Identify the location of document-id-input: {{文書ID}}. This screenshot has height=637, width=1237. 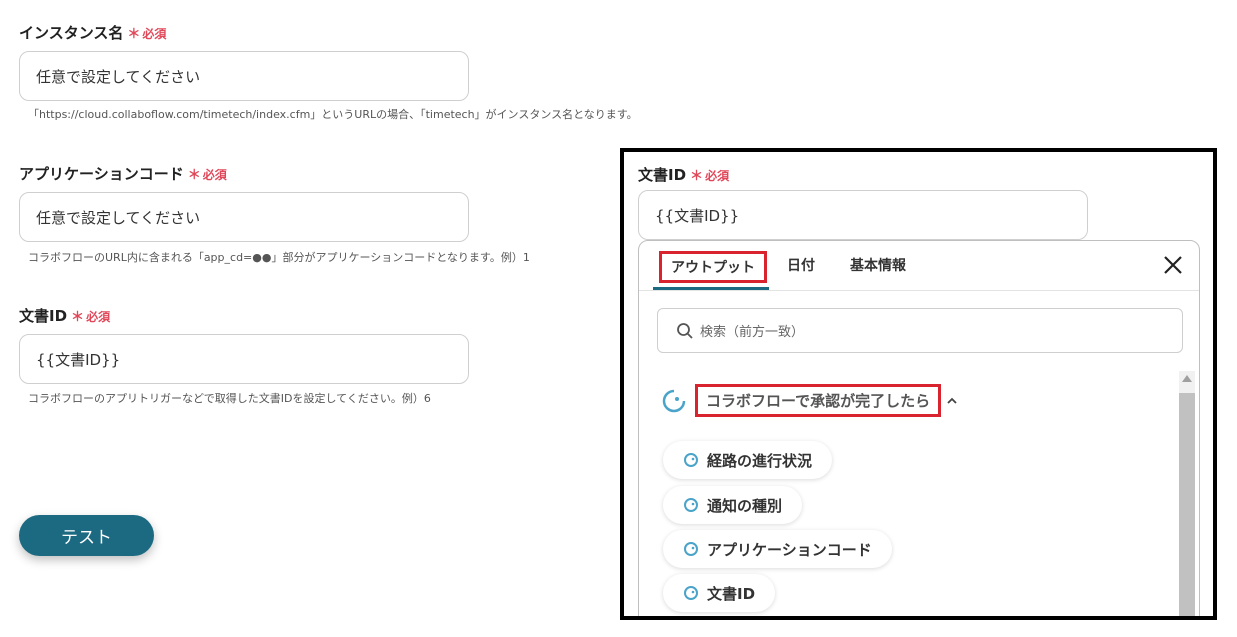
(244, 359).